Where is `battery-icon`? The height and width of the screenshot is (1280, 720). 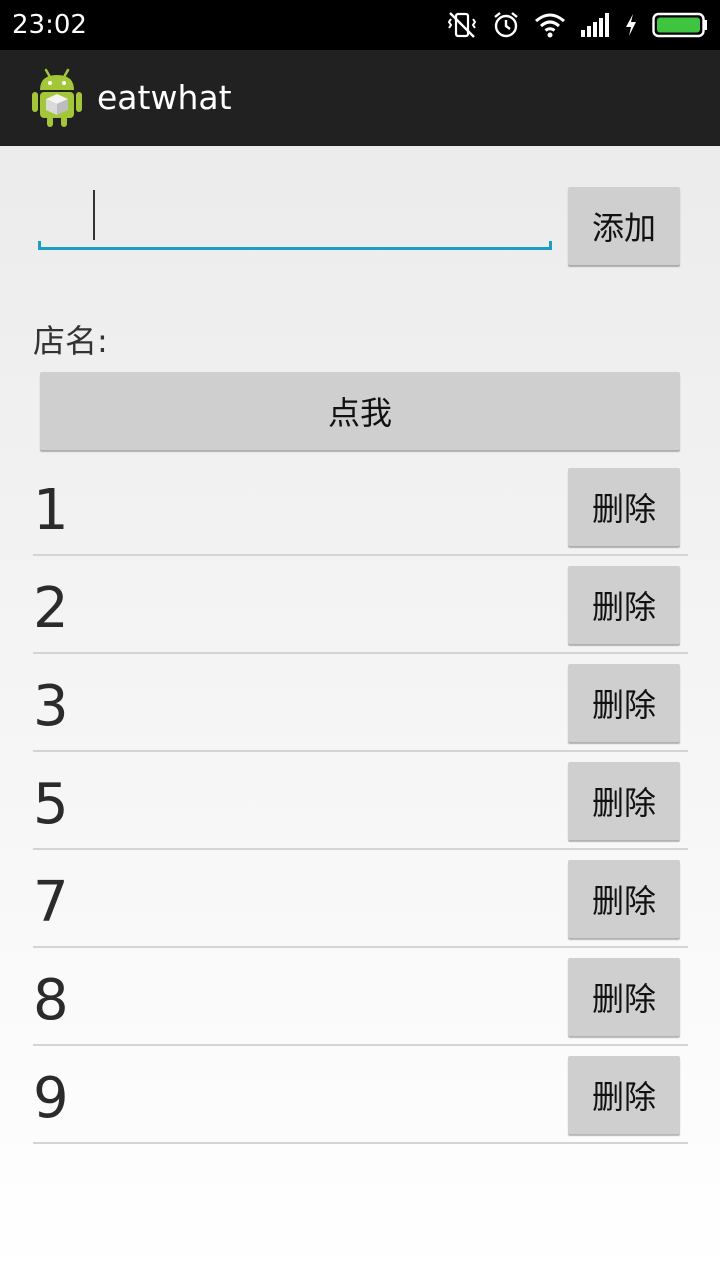 battery-icon is located at coordinates (679, 25).